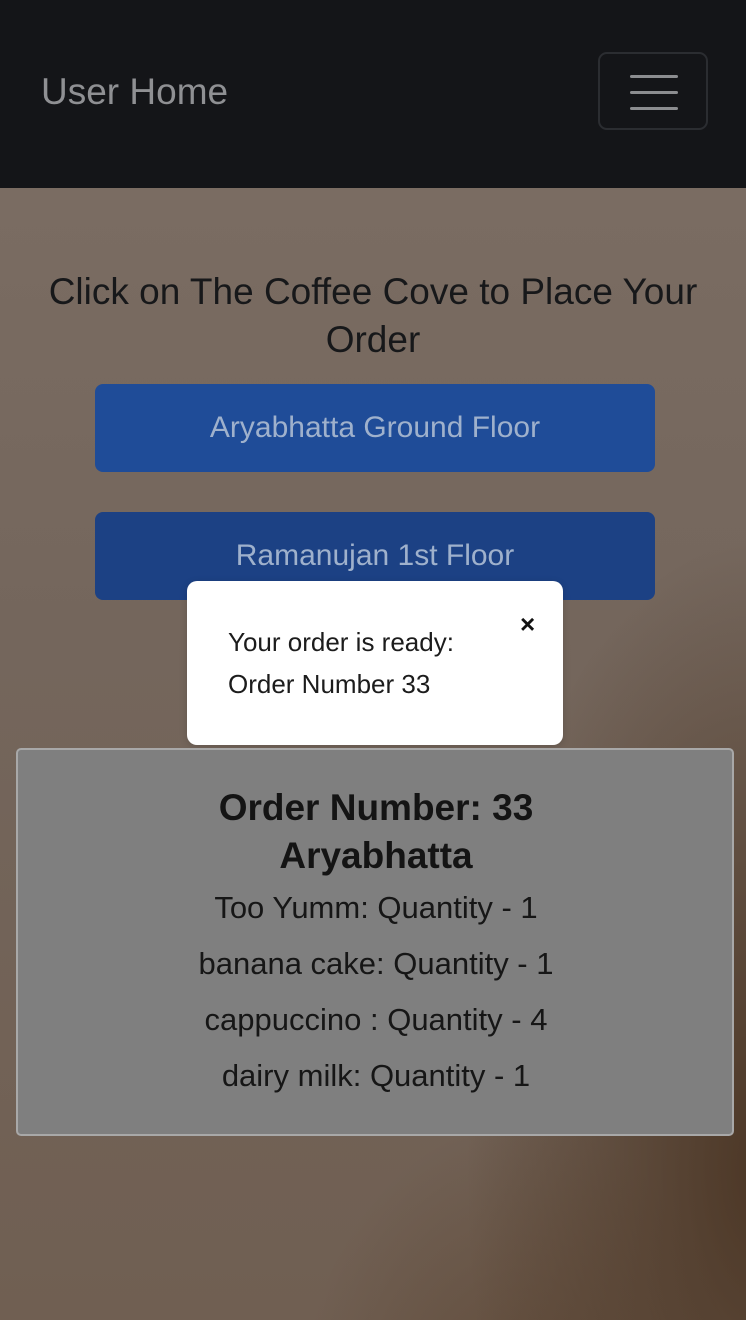 The width and height of the screenshot is (746, 1320). Describe the element at coordinates (373, 94) in the screenshot. I see `navbar: User Home` at that location.